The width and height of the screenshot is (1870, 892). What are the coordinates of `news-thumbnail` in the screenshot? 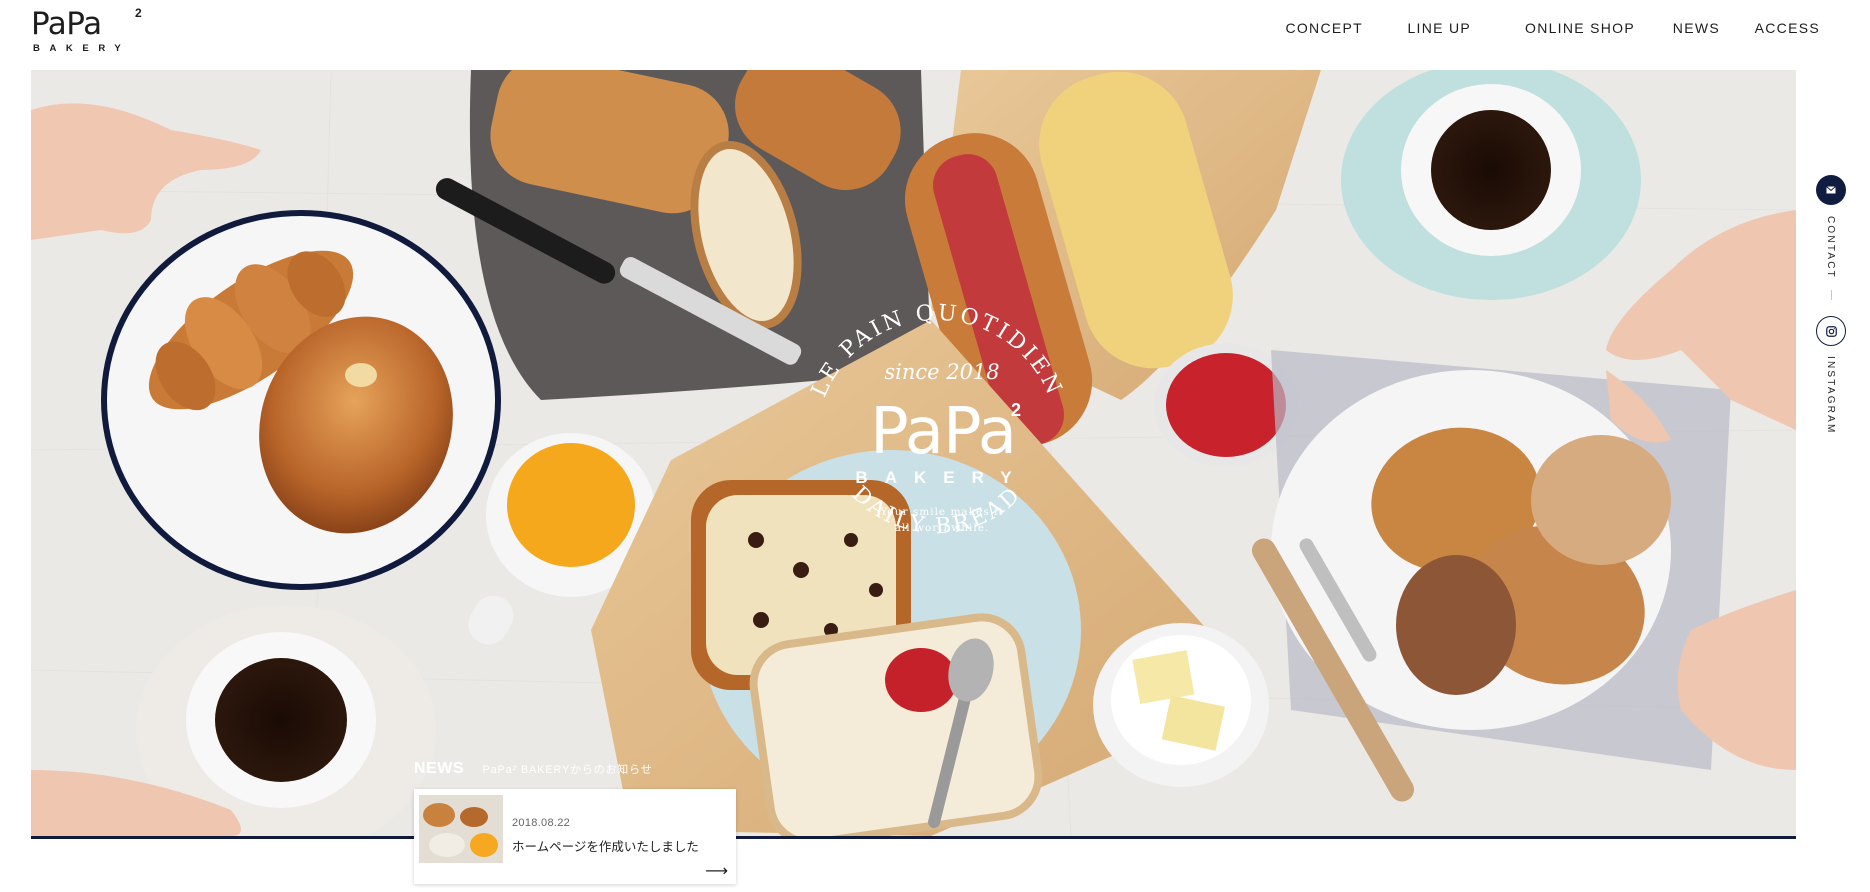 It's located at (461, 829).